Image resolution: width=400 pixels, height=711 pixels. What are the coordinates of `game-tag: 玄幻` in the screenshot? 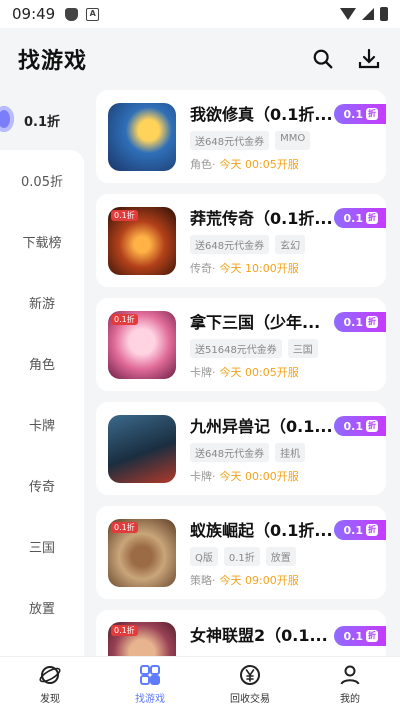 It's located at (290, 244).